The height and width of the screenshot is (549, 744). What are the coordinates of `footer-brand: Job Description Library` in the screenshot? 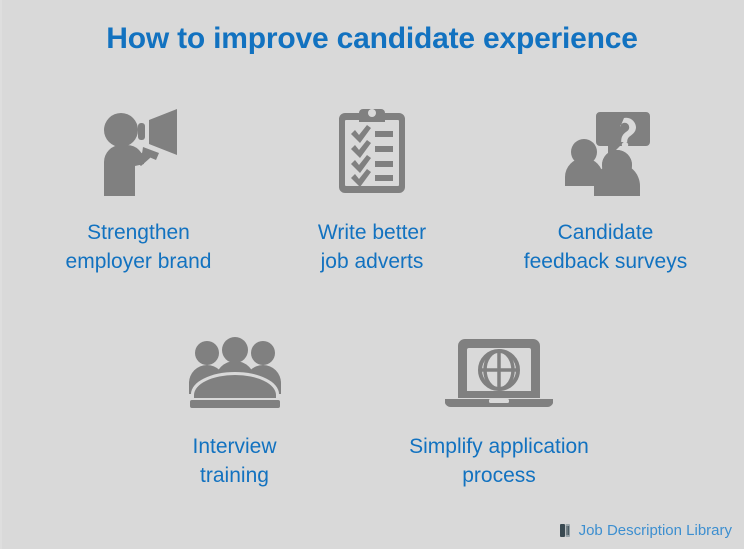 It's located at (645, 530).